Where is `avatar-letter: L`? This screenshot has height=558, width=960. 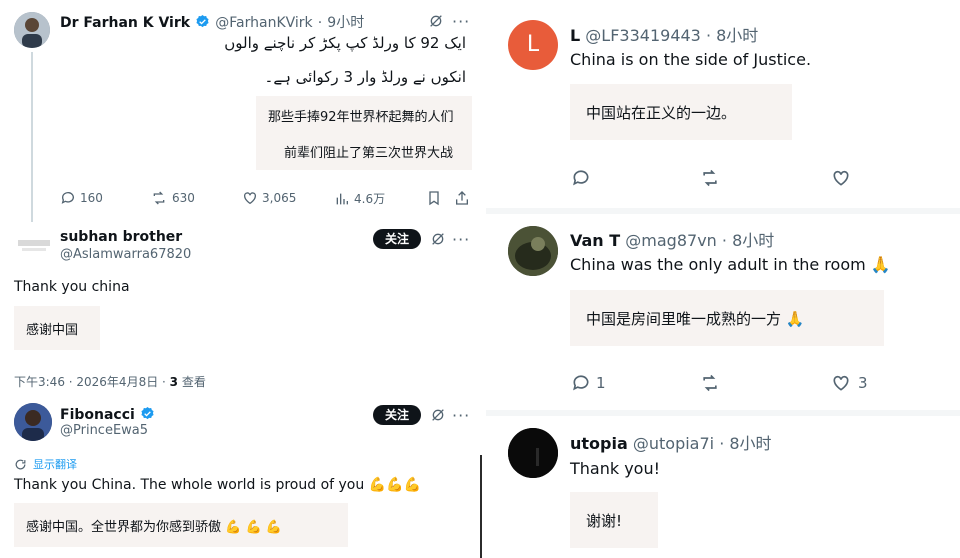
avatar-letter: L is located at coordinates (533, 44).